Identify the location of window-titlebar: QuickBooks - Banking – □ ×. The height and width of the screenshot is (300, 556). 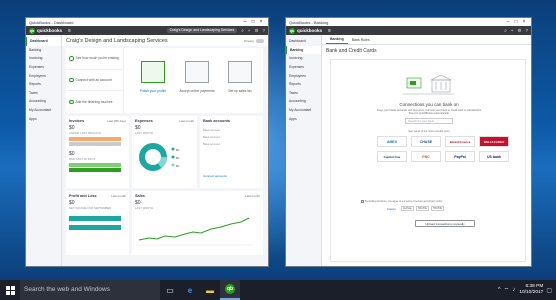
(408, 22).